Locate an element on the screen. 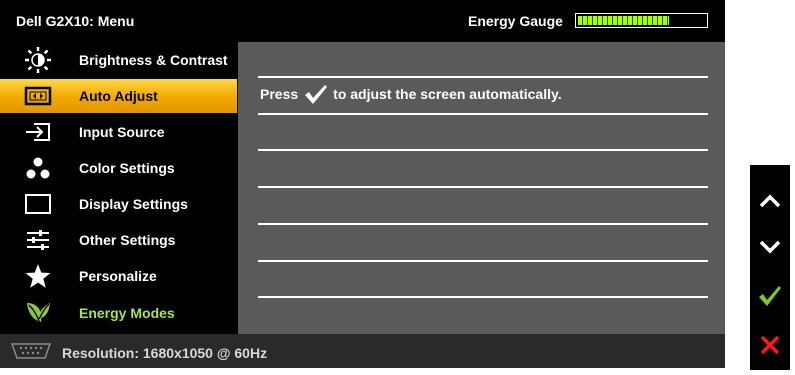  menu-item-energy-modes: Energy Modes is located at coordinates (118, 313).